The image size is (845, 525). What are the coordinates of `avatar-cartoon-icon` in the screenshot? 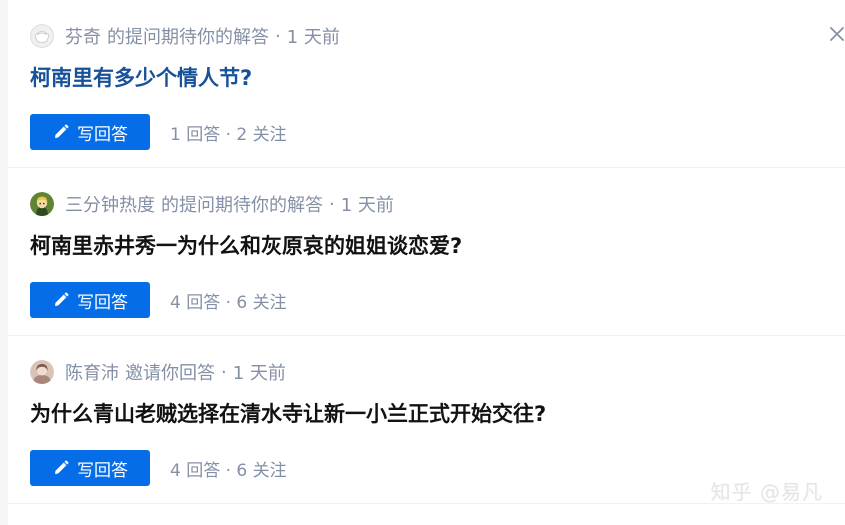 It's located at (42, 204).